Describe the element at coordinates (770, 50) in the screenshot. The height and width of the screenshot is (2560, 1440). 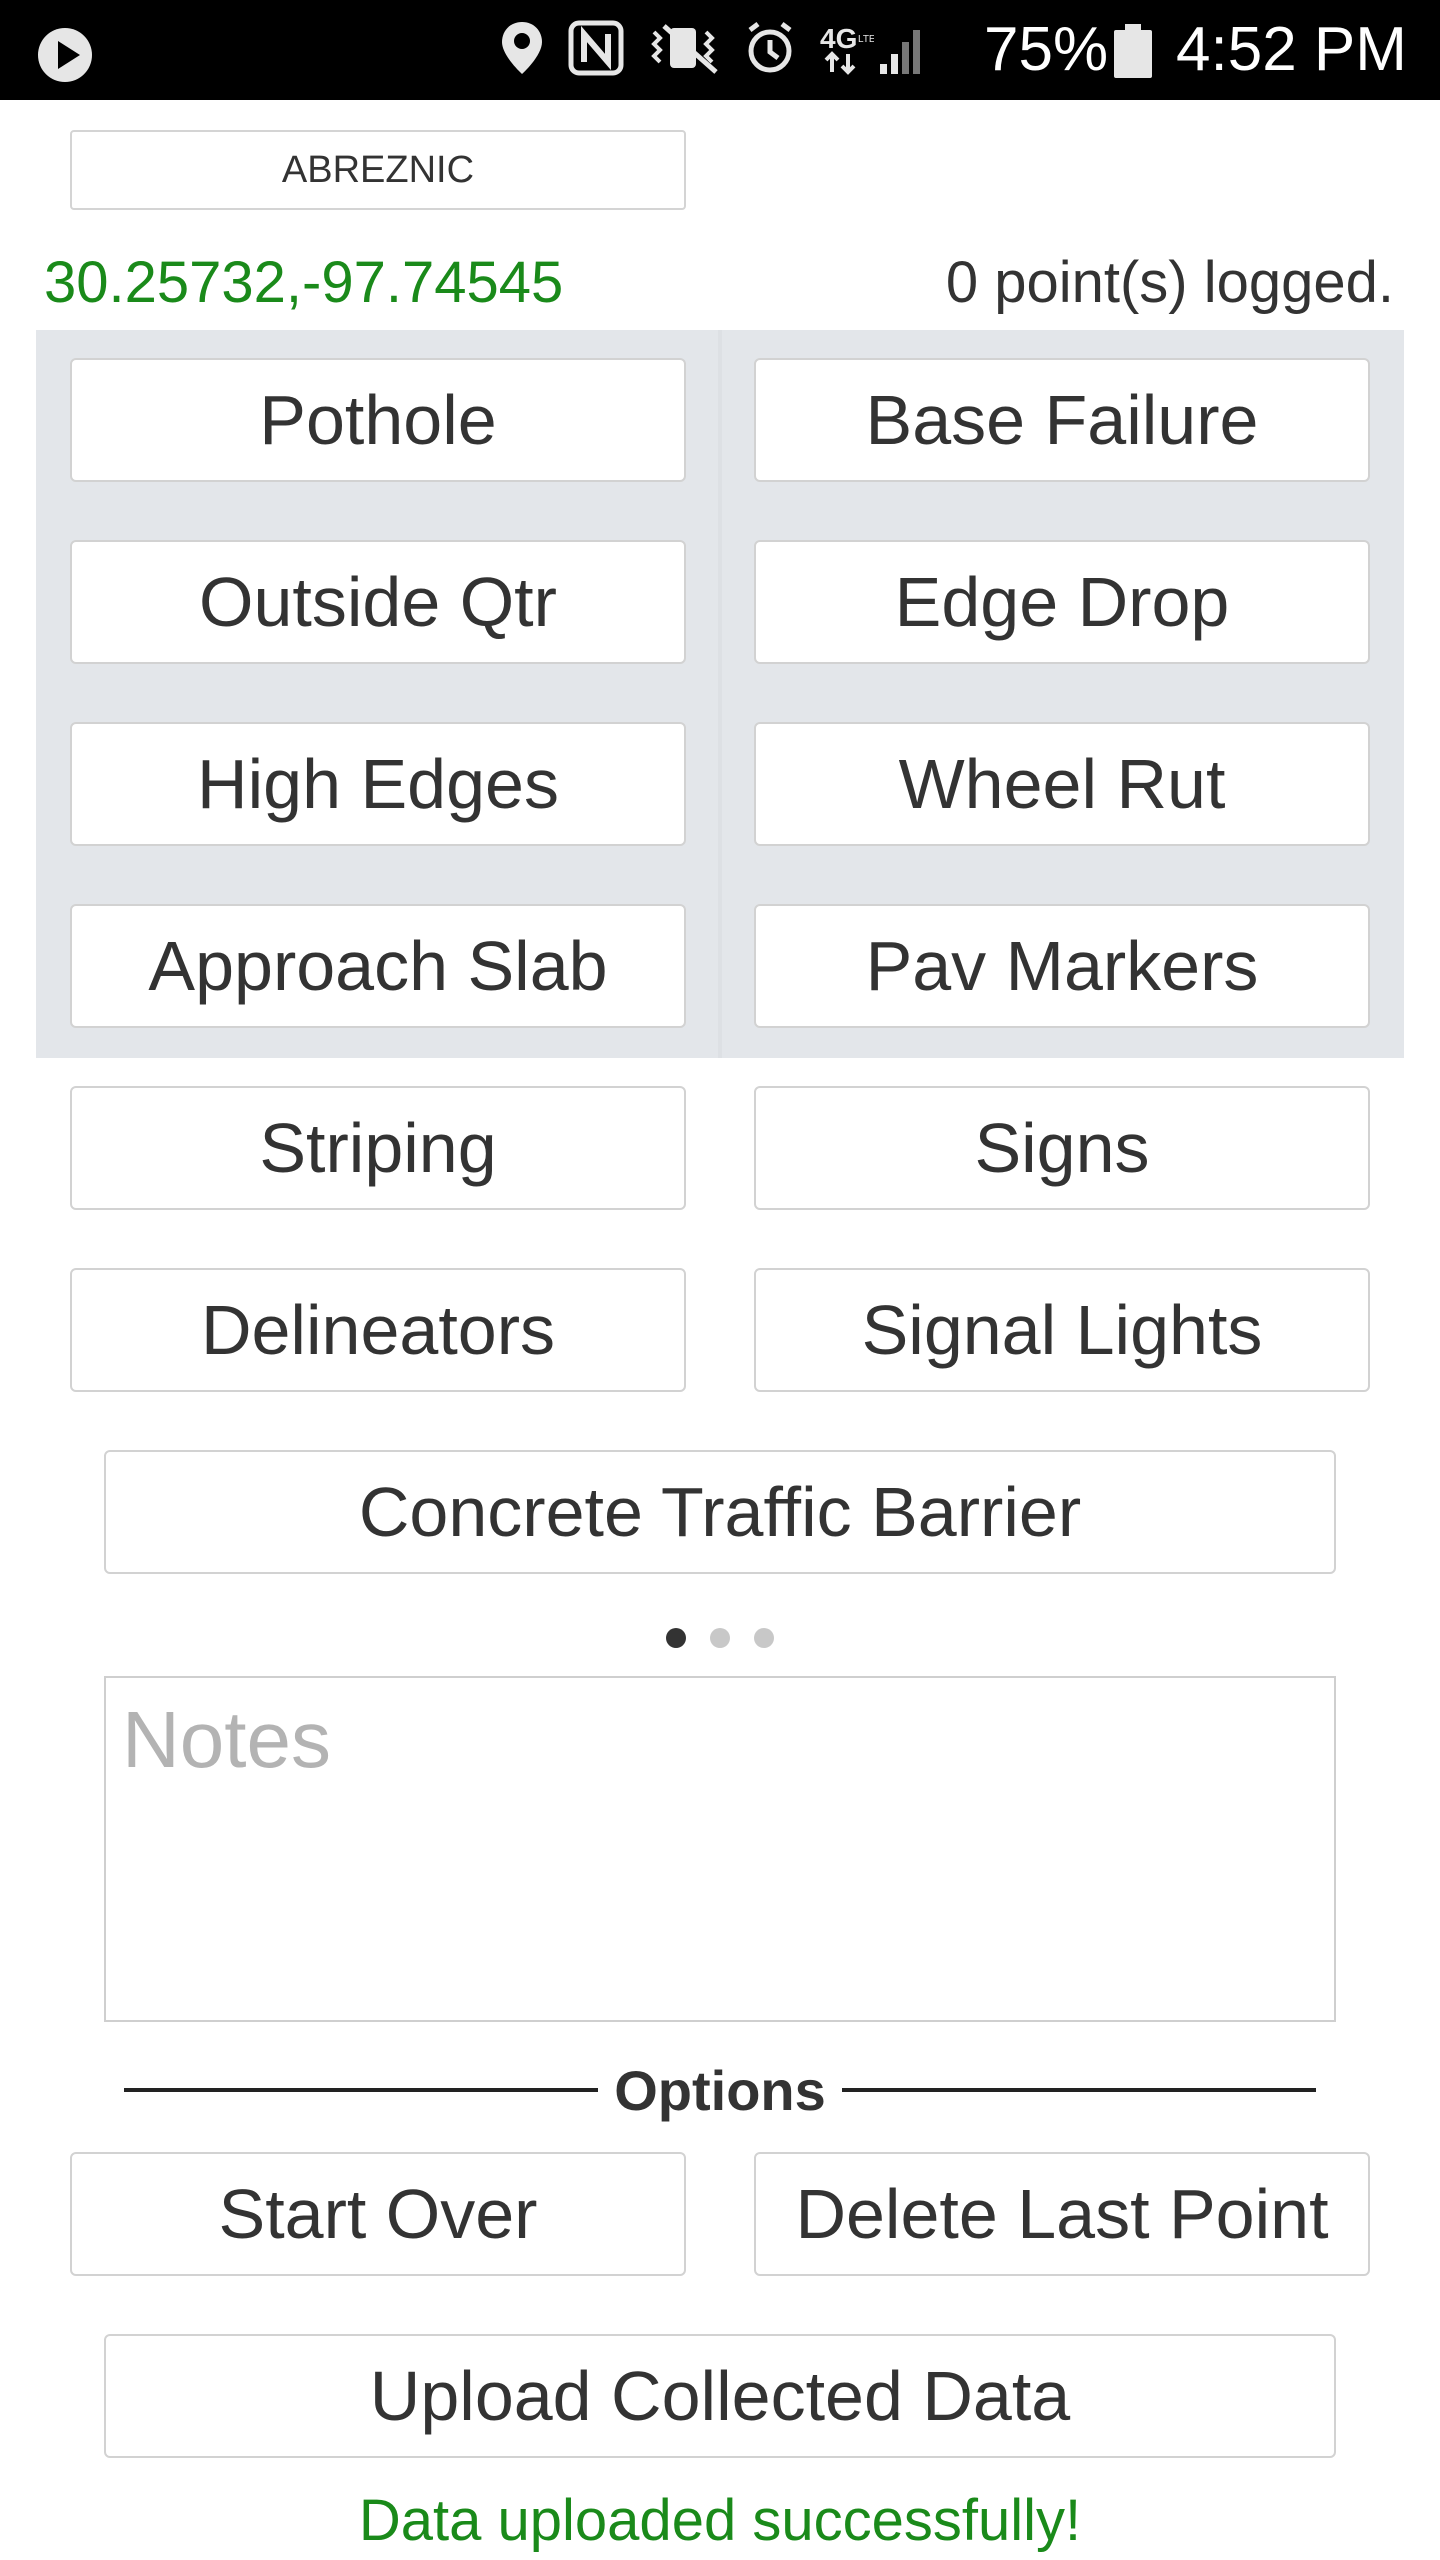
I see `alarm-icon` at that location.